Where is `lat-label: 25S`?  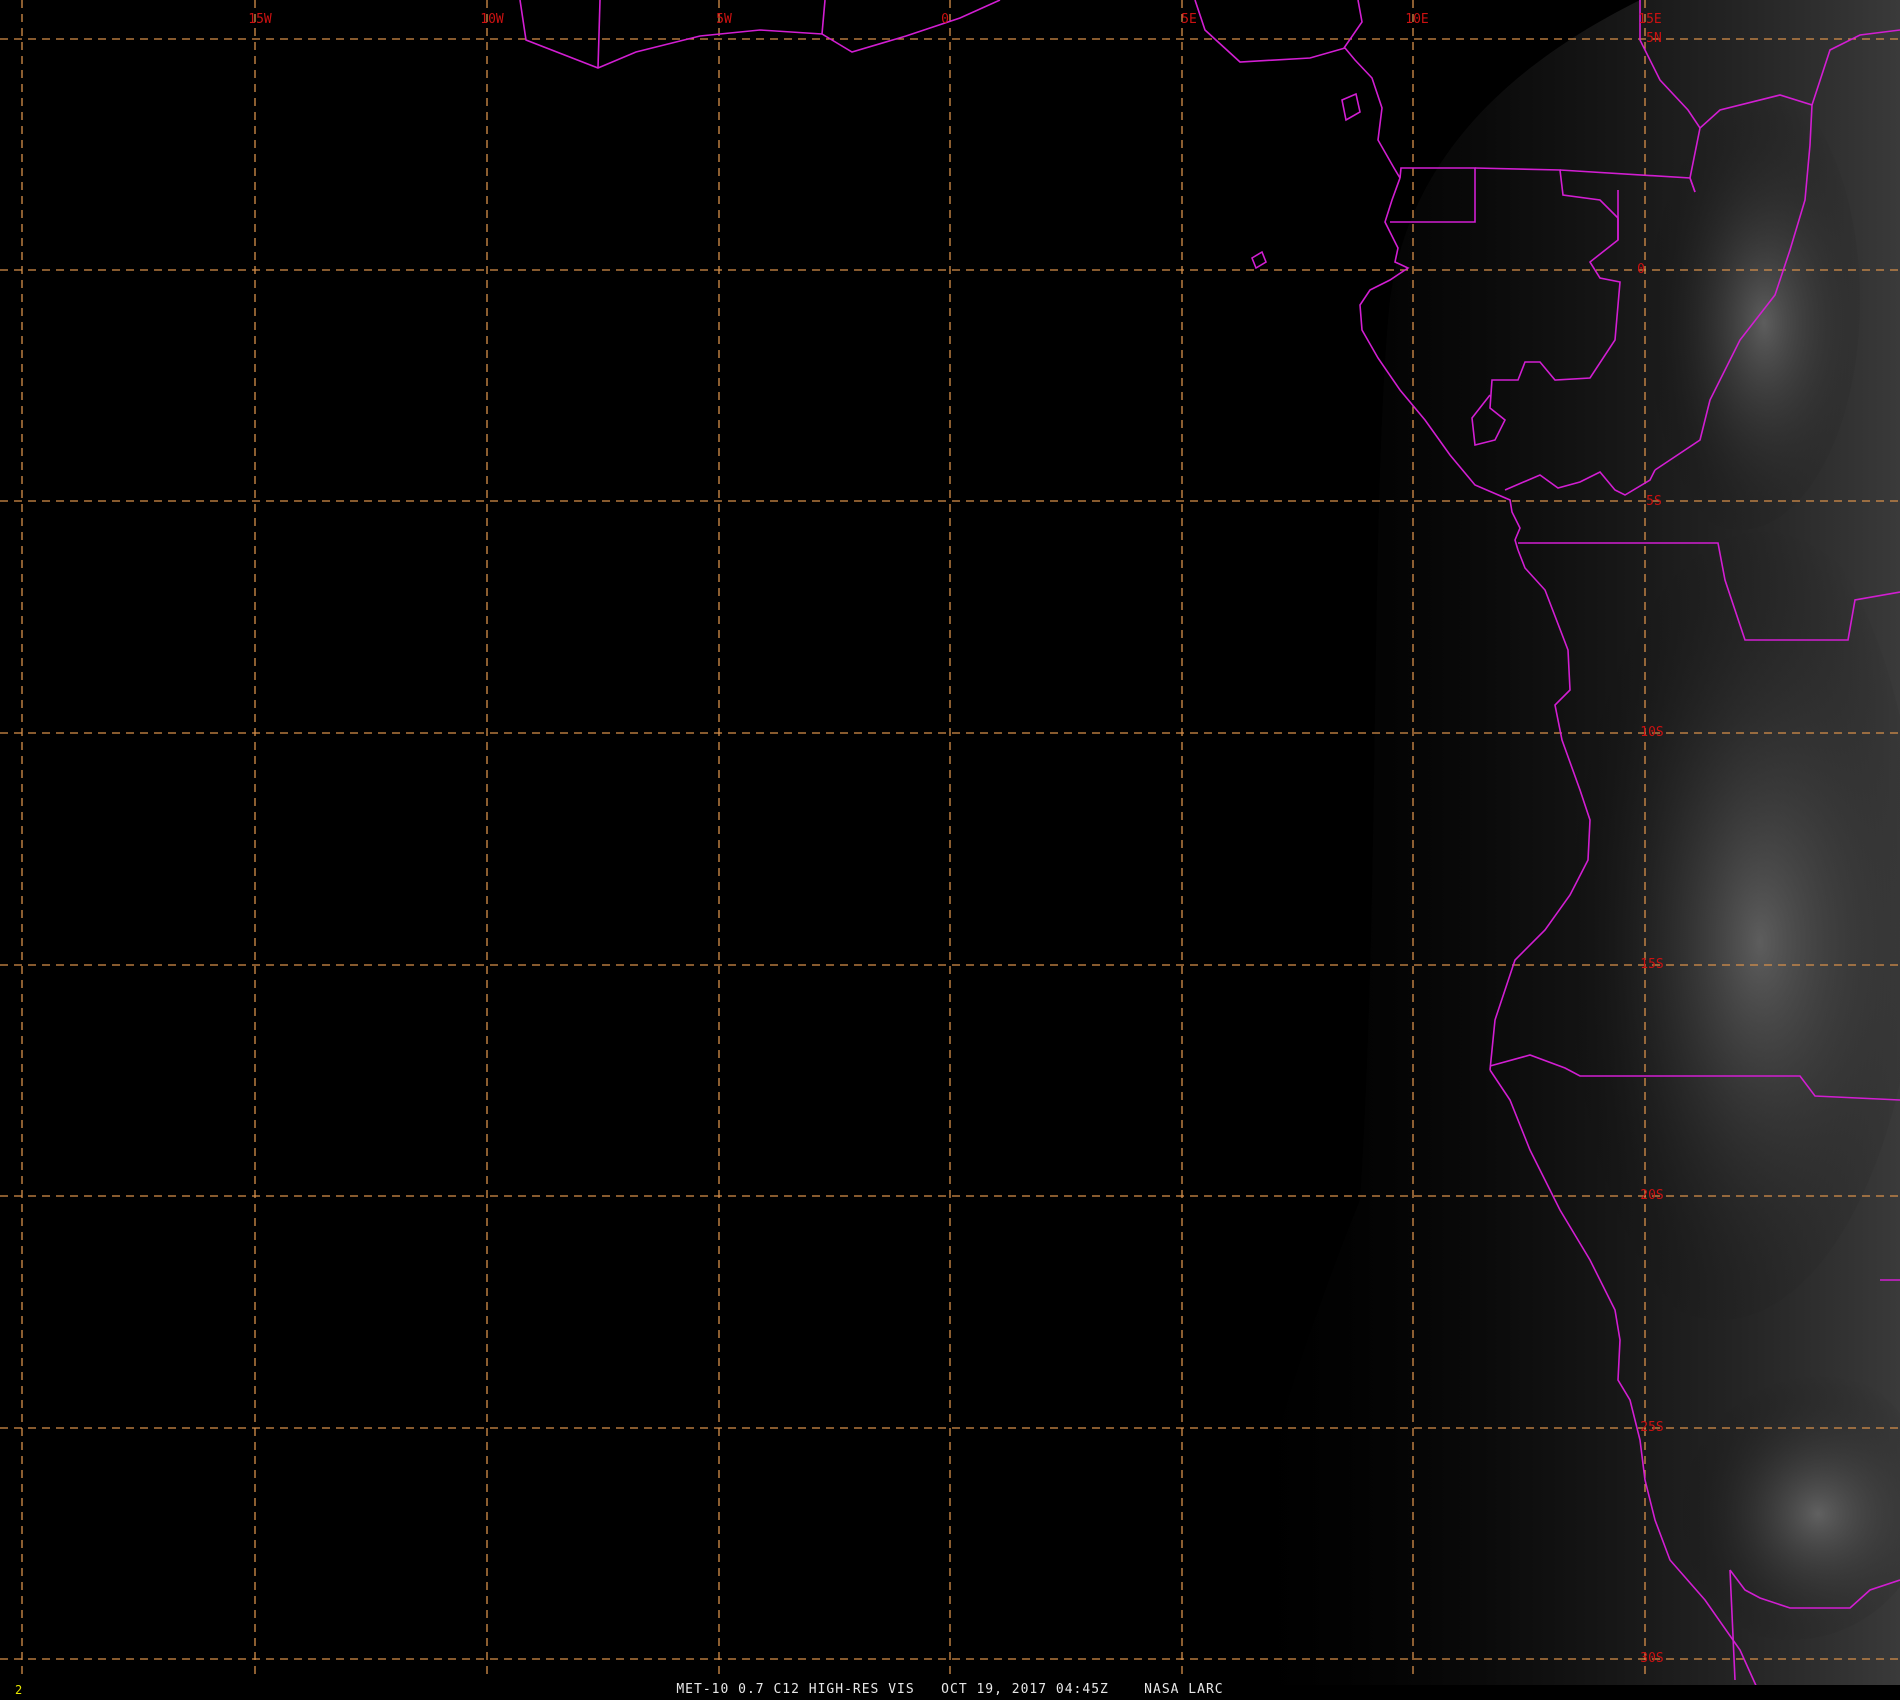
lat-label: 25S is located at coordinates (1651, 1427).